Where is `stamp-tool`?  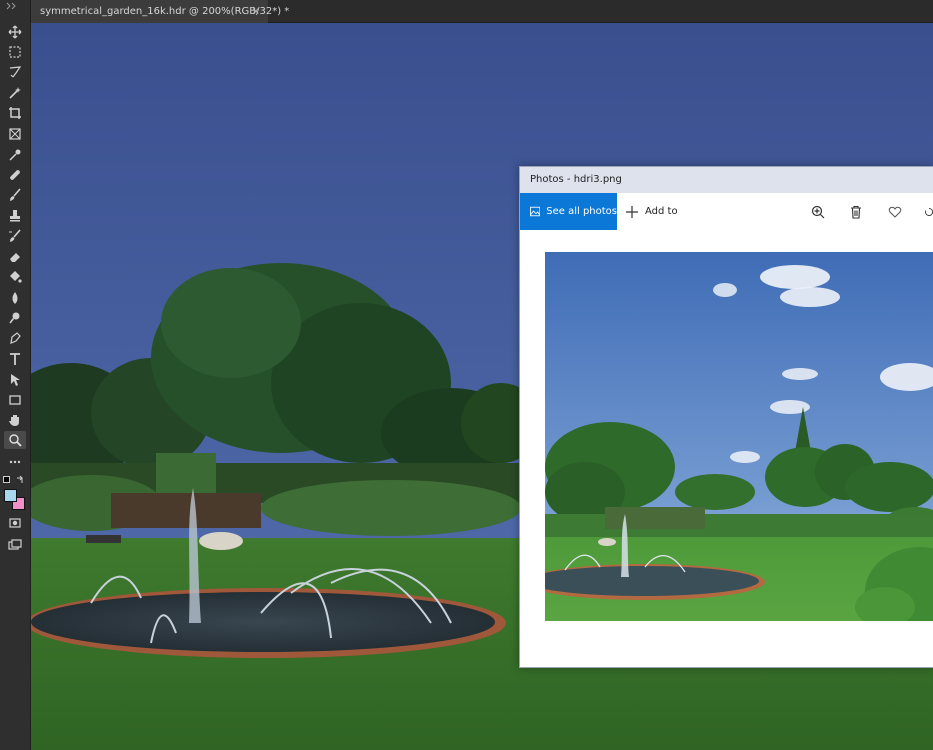 stamp-tool is located at coordinates (15, 216).